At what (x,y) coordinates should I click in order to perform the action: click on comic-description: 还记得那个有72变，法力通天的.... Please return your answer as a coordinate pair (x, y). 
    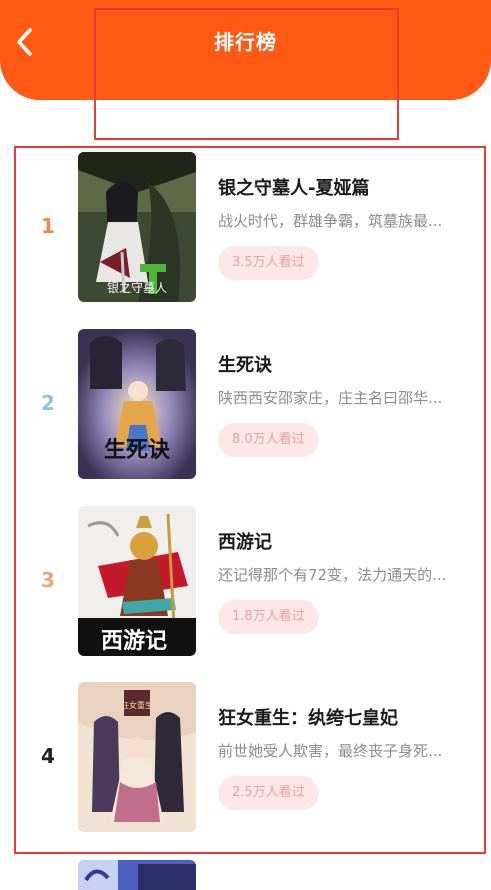
    Looking at the image, I should click on (332, 575).